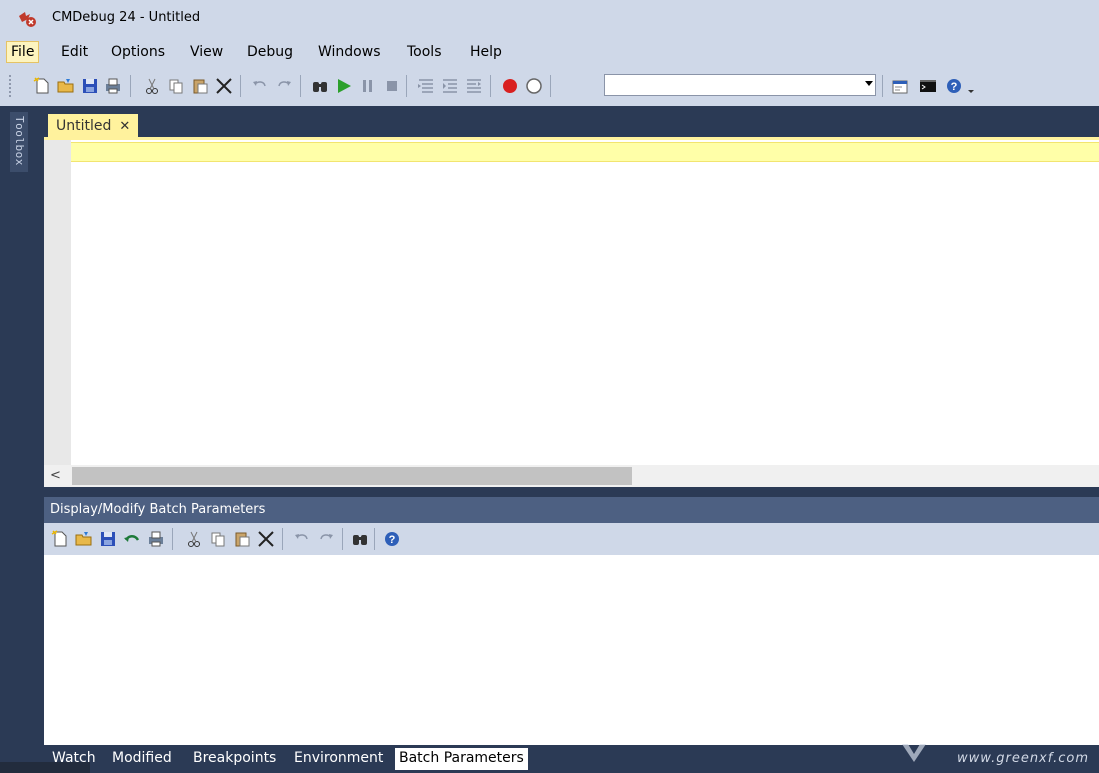 This screenshot has height=773, width=1099. I want to click on main-toolbar: ?, so click(549, 86).